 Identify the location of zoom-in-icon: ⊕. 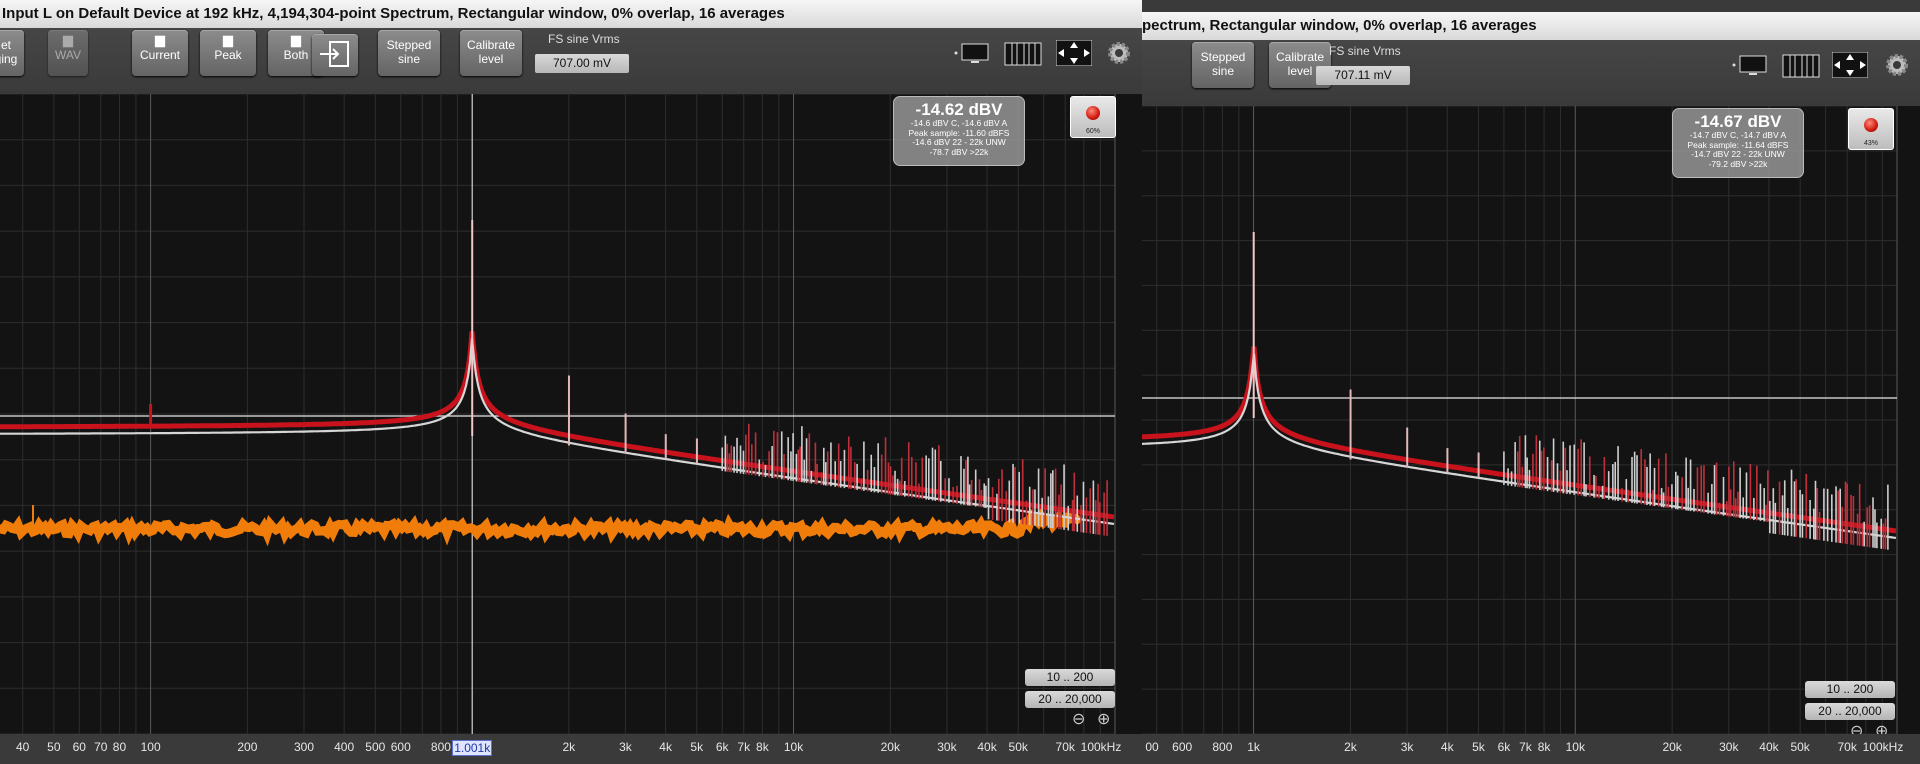
(1103, 720).